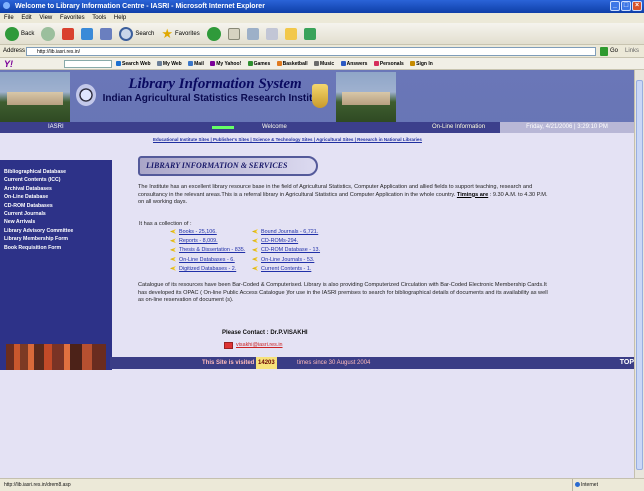 This screenshot has width=644, height=491. What do you see at coordinates (286, 232) in the screenshot?
I see `collection-link-bound-journals: Bound Journals - 6,721.` at bounding box center [286, 232].